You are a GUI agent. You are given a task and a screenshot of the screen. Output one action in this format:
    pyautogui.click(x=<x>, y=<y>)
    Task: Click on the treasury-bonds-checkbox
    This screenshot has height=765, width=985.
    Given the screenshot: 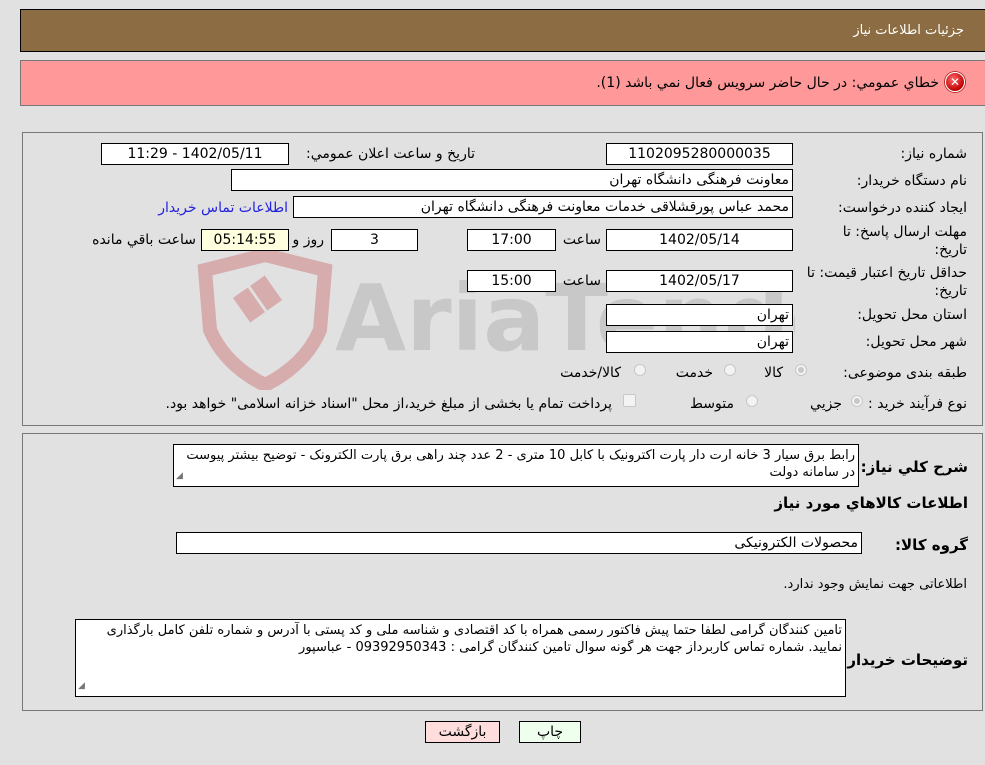 What is the action you would take?
    pyautogui.click(x=629, y=400)
    